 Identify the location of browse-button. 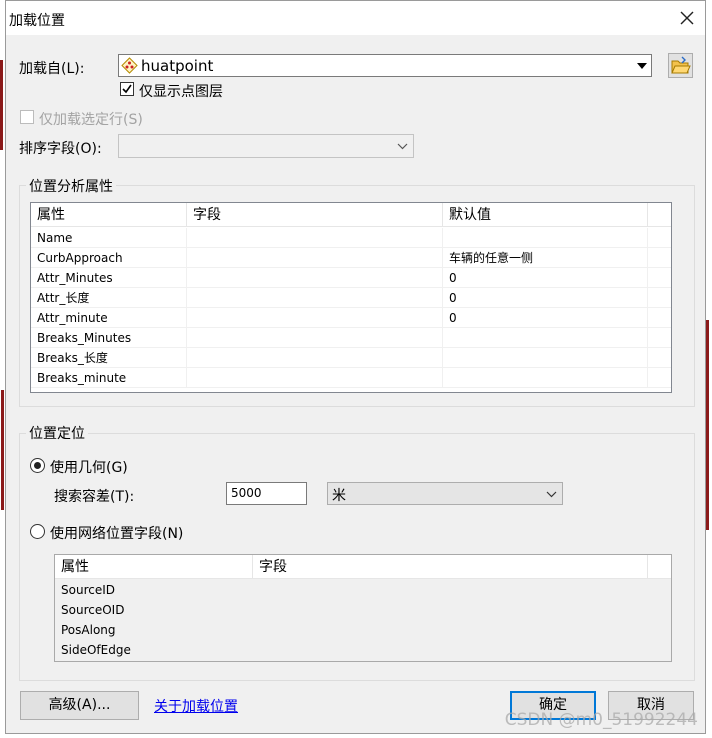
(680, 65).